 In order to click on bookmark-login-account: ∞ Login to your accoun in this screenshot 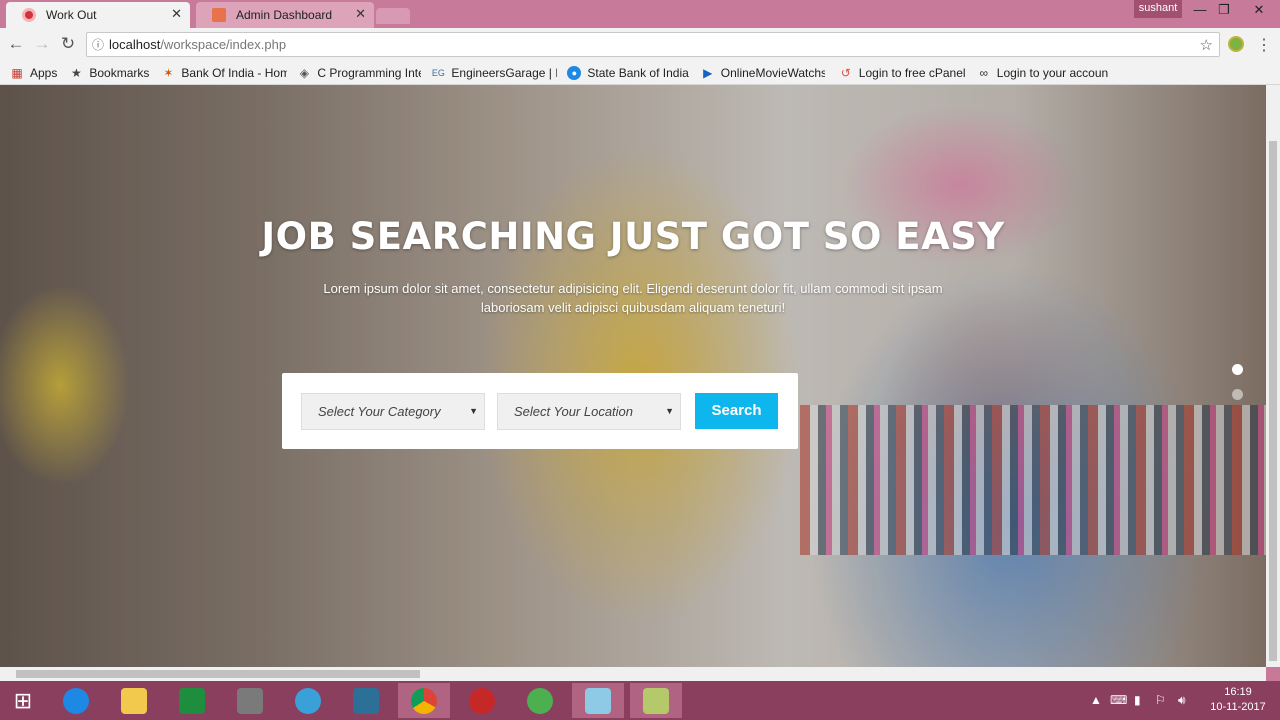, I will do `click(1043, 72)`.